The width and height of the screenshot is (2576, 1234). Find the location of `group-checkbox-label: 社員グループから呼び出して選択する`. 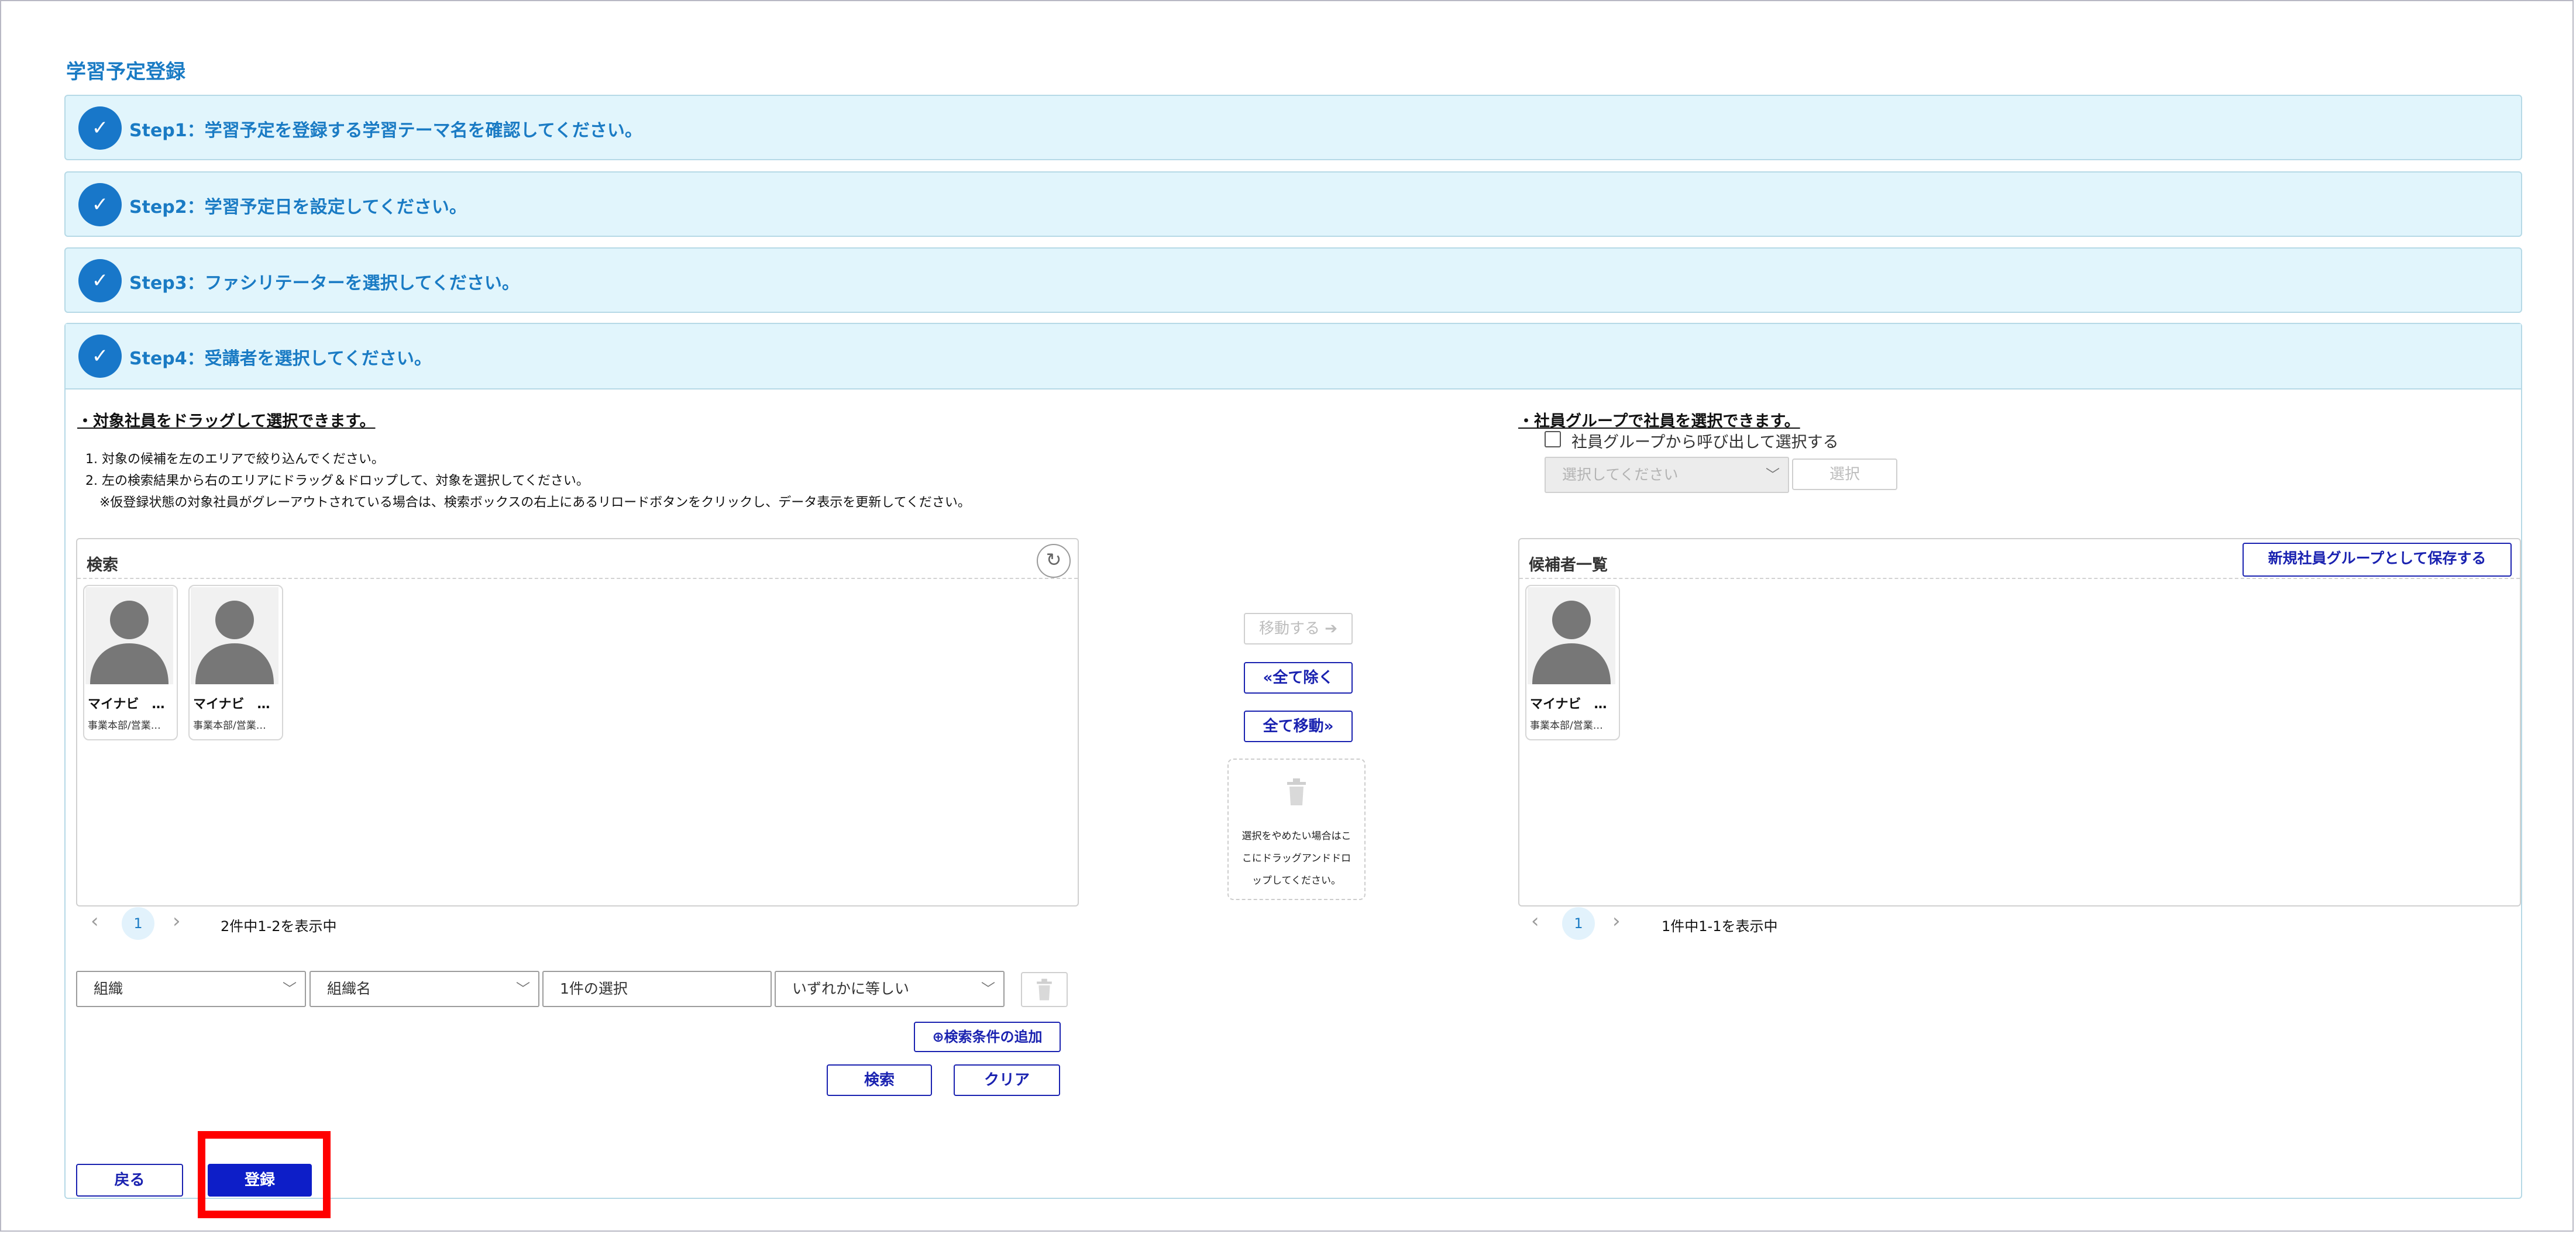

group-checkbox-label: 社員グループから呼び出して選択する is located at coordinates (1705, 442).